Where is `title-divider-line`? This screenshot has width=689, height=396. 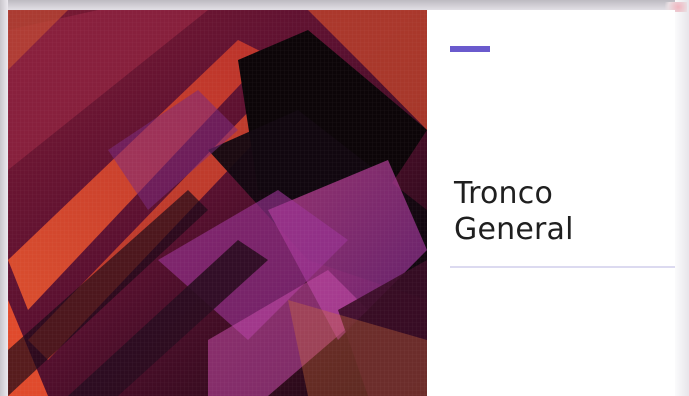 title-divider-line is located at coordinates (562, 267).